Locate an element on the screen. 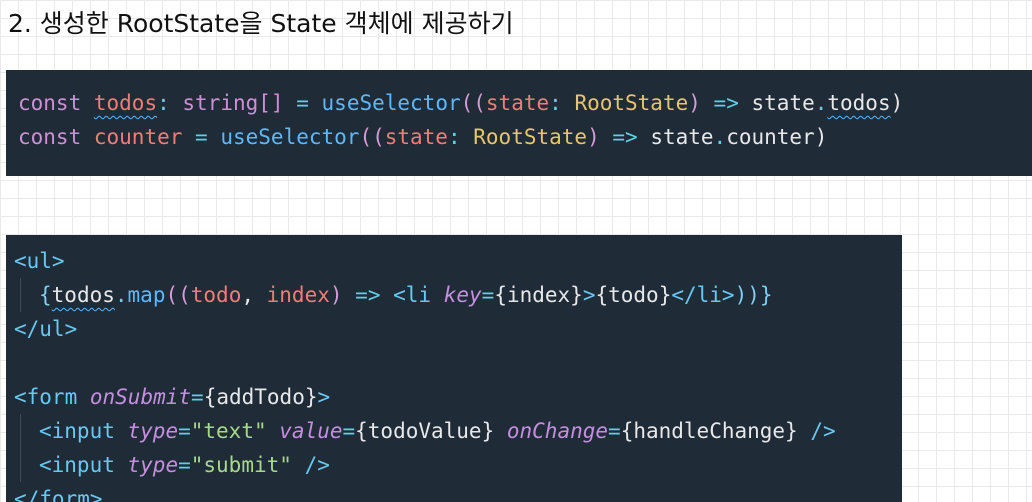  property-todos: todos is located at coordinates (859, 103).